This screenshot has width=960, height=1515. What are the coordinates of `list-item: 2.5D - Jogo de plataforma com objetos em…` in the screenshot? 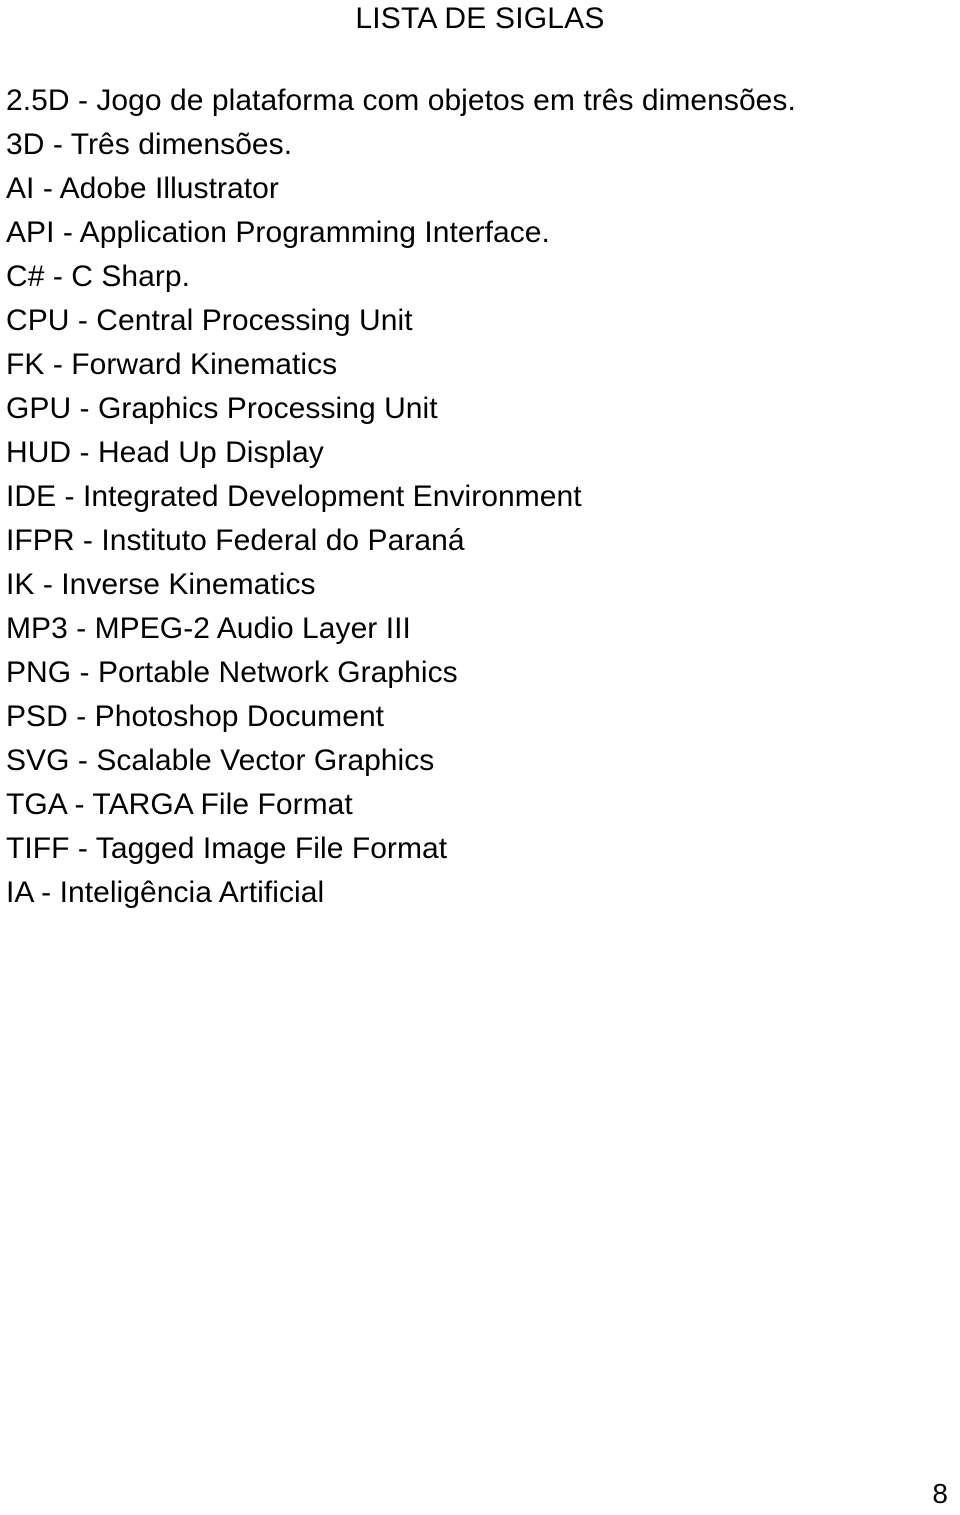 It's located at (401, 100).